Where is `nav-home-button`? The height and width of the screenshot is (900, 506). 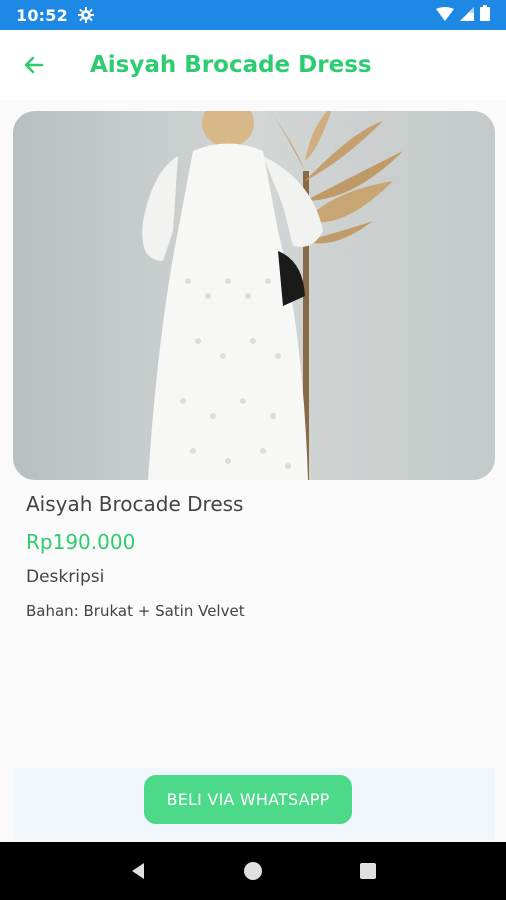 nav-home-button is located at coordinates (253, 871).